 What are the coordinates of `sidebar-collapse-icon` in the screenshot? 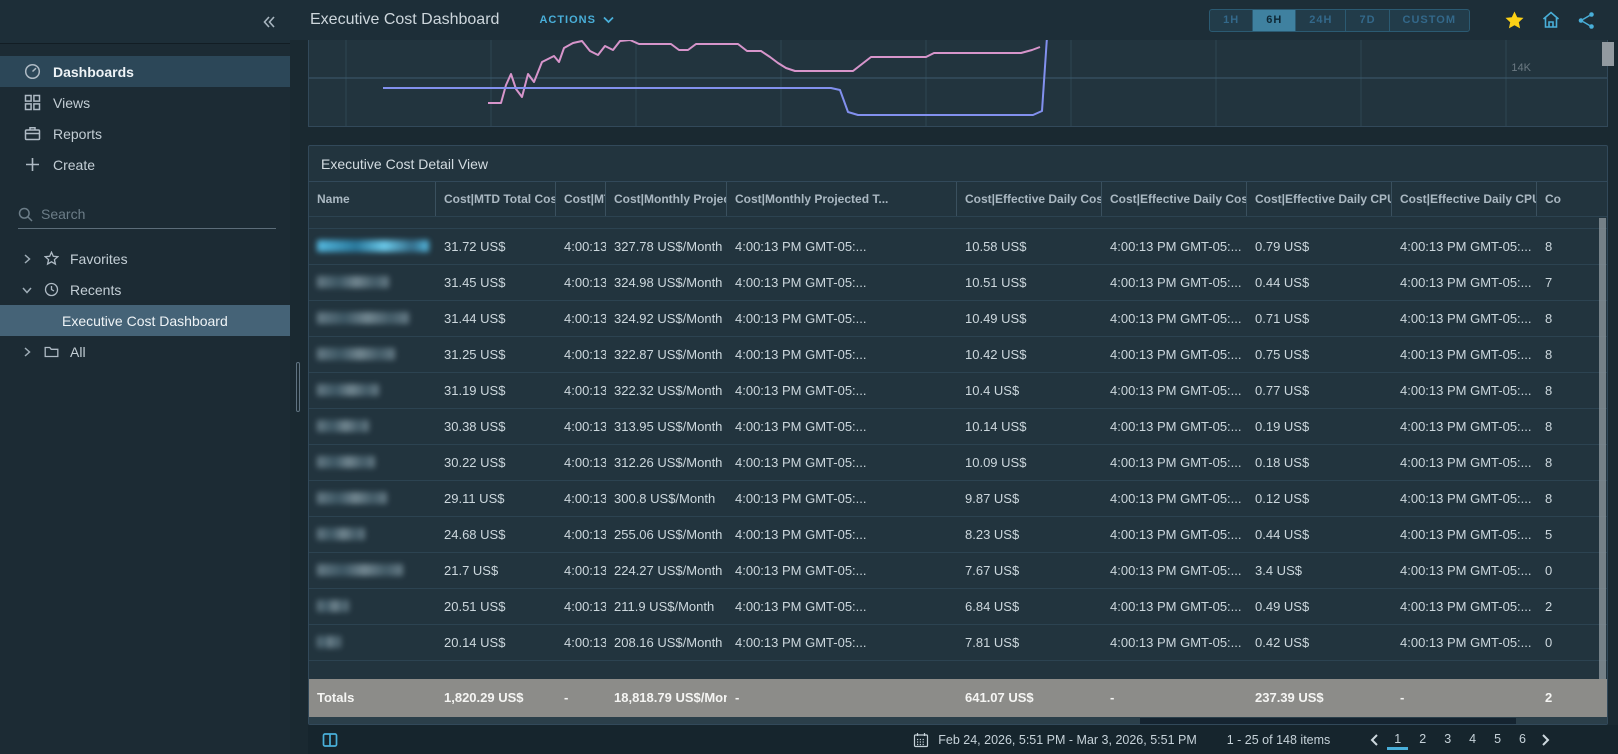 It's located at (269, 22).